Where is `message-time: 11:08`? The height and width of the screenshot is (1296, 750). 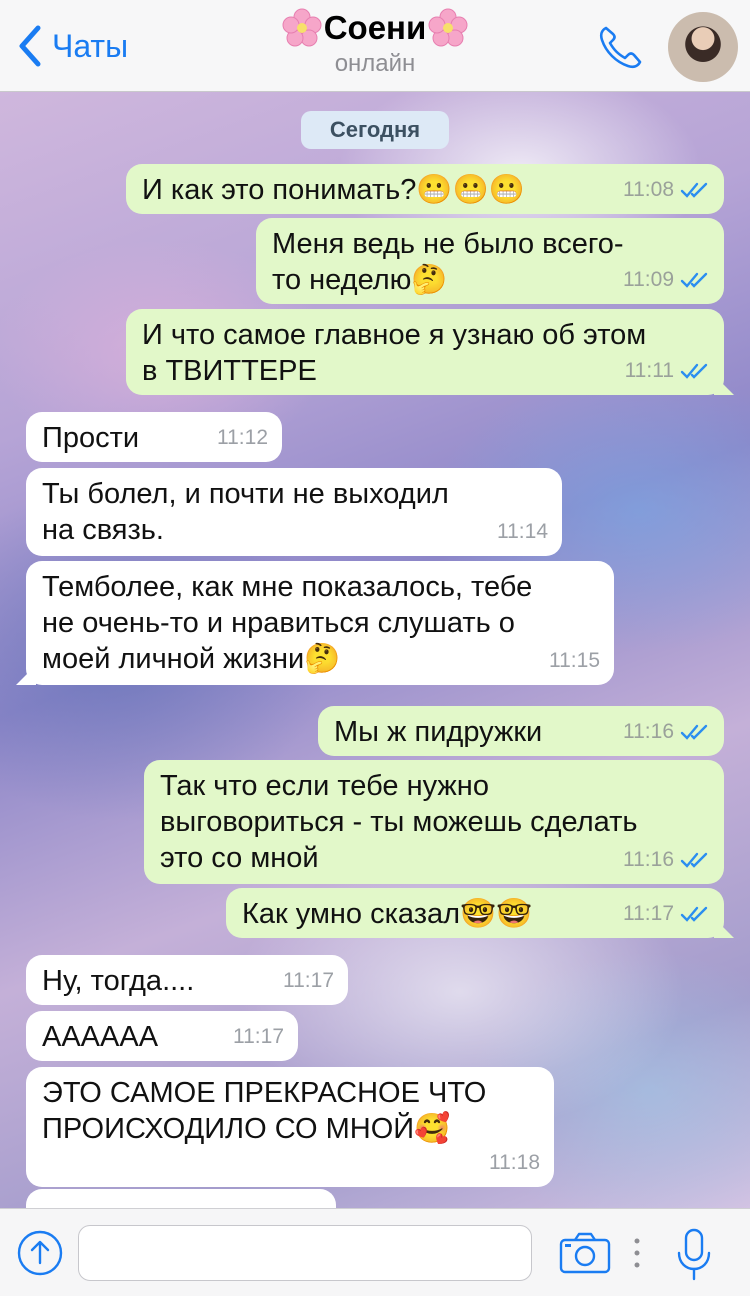 message-time: 11:08 is located at coordinates (648, 189).